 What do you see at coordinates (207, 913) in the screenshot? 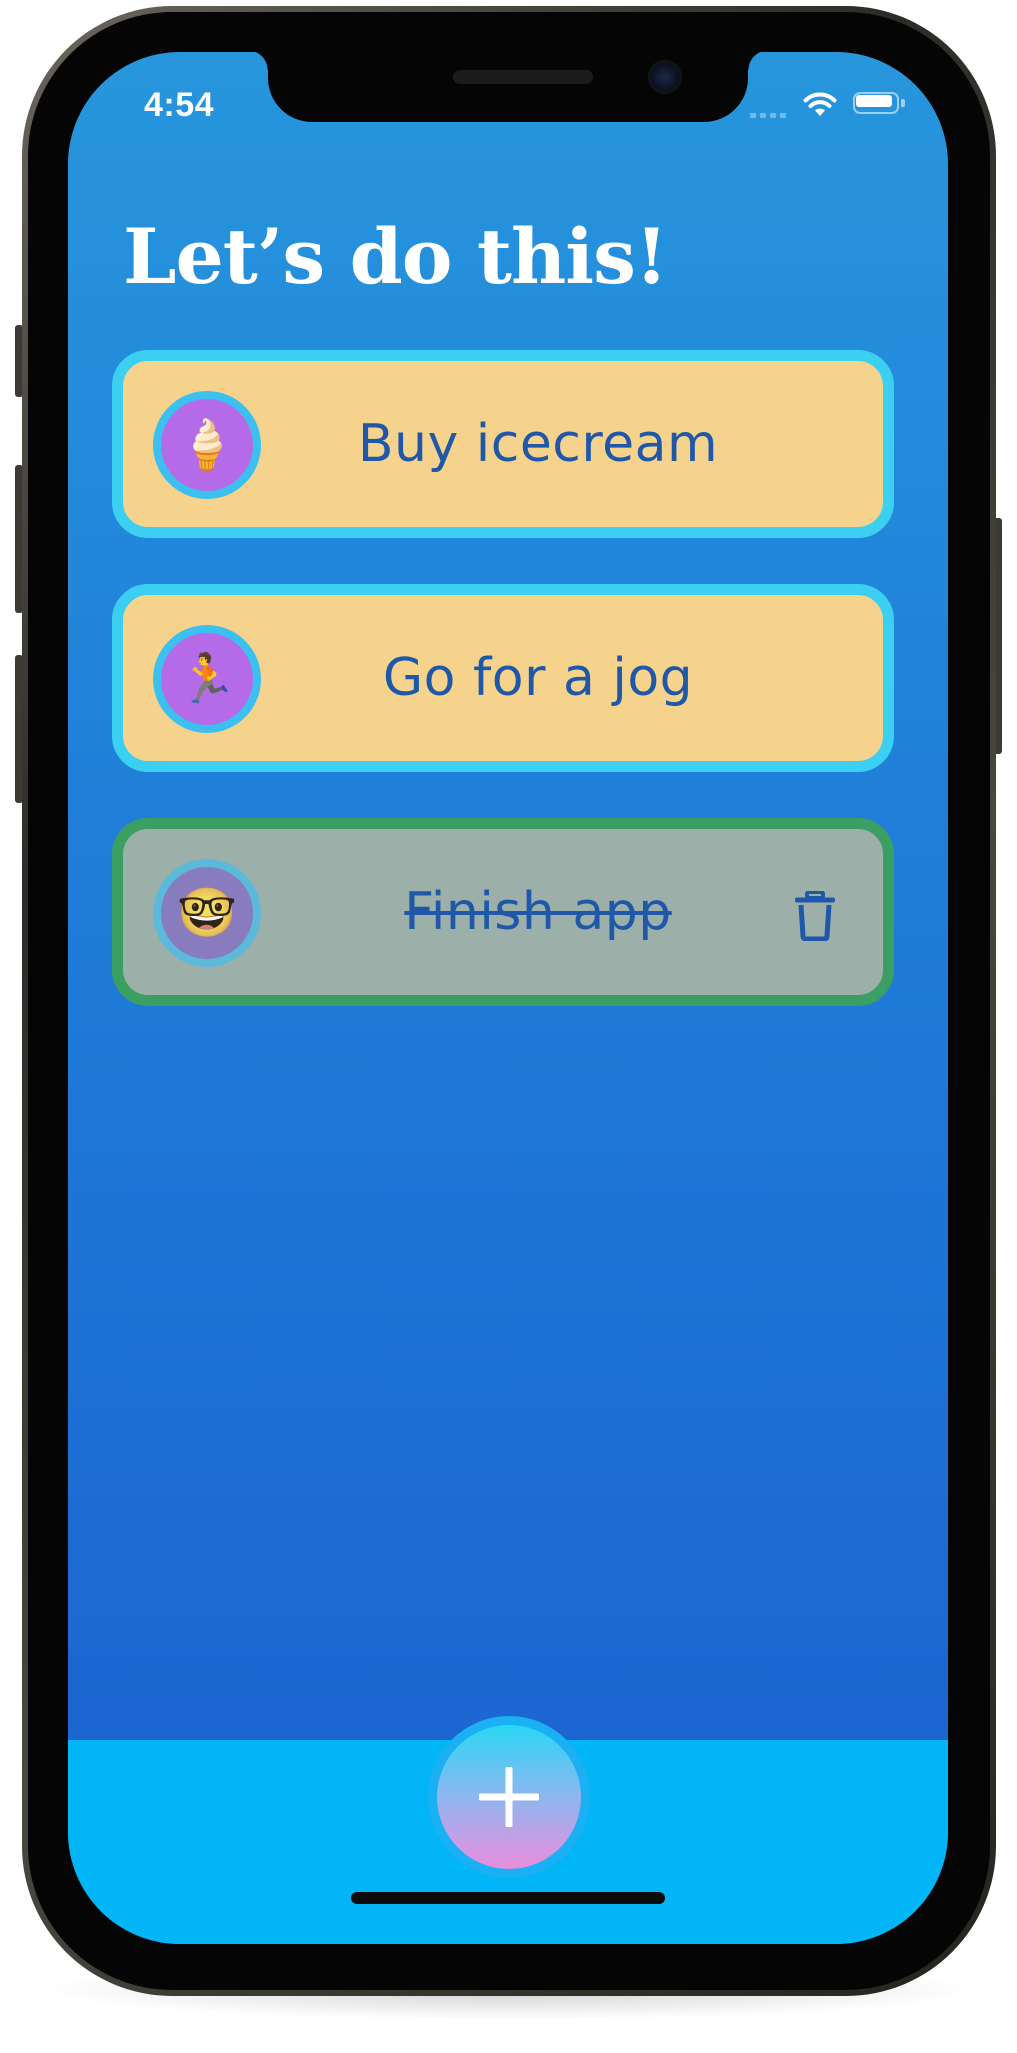
I see `nerd-face-emoji-icon: 🤓` at bounding box center [207, 913].